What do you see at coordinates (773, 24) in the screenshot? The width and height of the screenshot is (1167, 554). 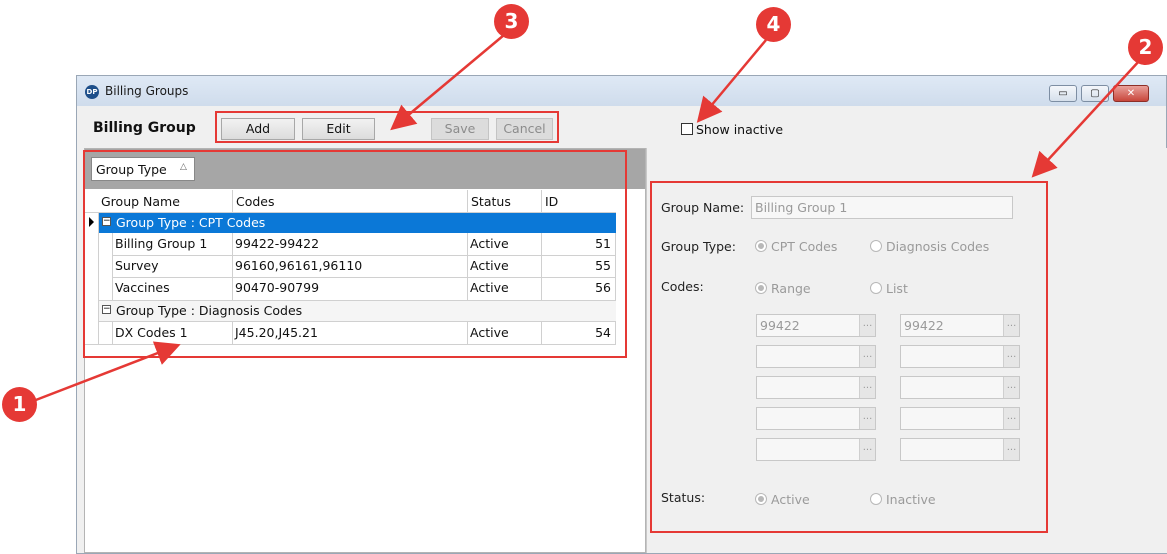 I see `annotation-badge-4: 4` at bounding box center [773, 24].